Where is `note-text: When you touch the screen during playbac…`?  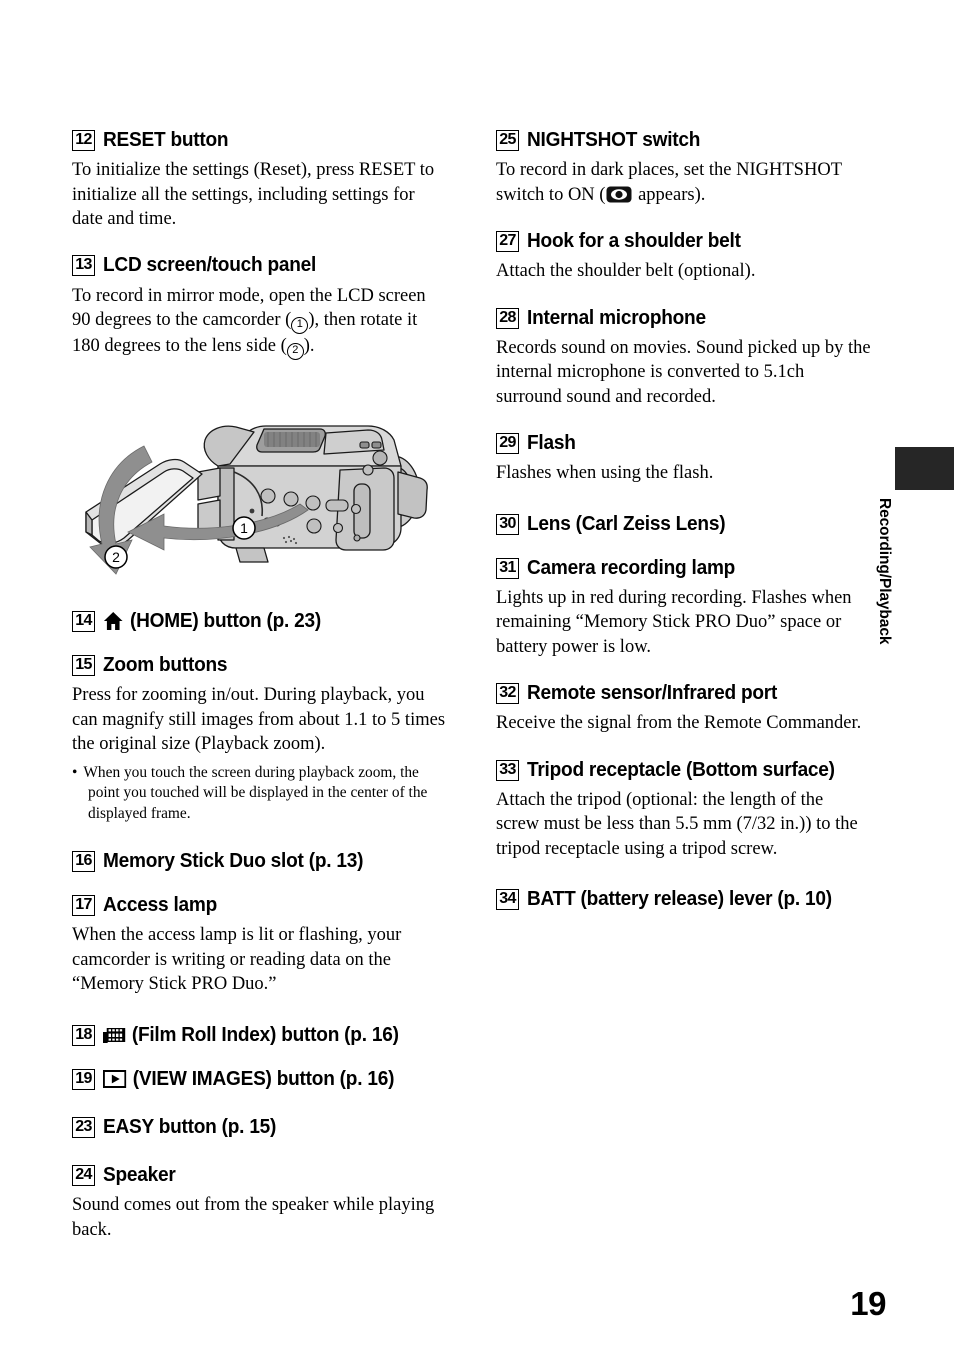
note-text: When you touch the screen during playbac… is located at coordinates (255, 793).